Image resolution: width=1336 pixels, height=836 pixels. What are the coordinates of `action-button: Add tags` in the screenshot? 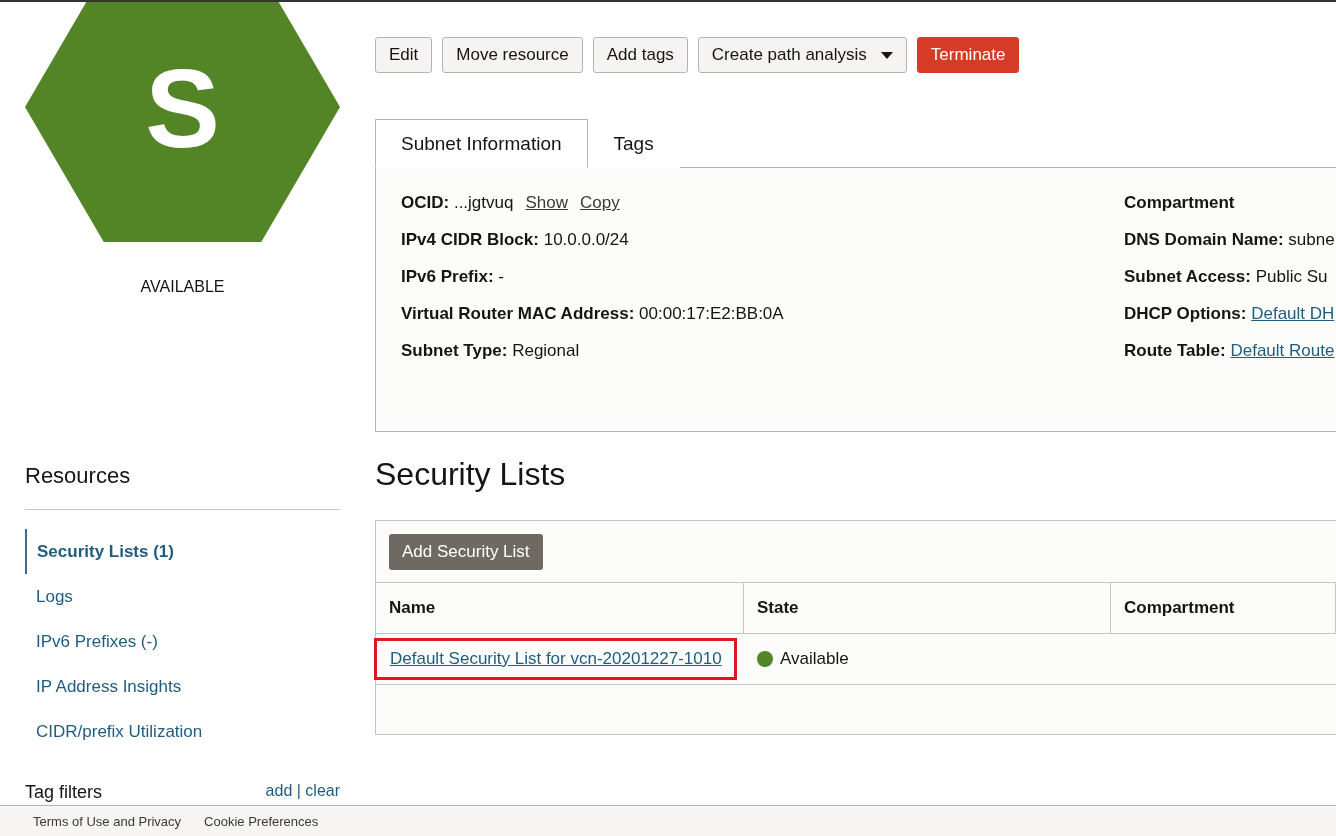 It's located at (640, 55).